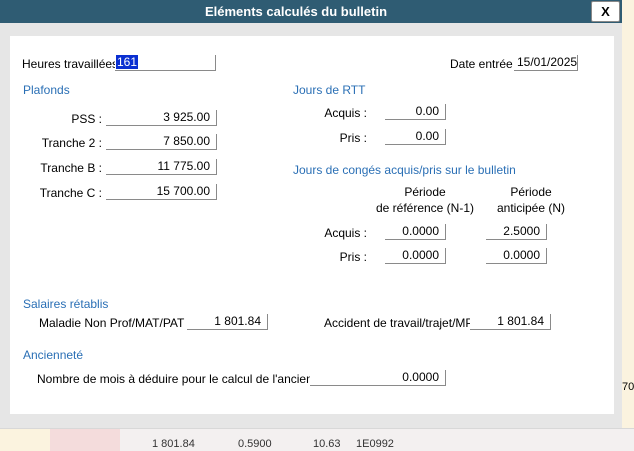  Describe the element at coordinates (296, 11) in the screenshot. I see `dialog-title: Eléments calculés du bulletin` at that location.